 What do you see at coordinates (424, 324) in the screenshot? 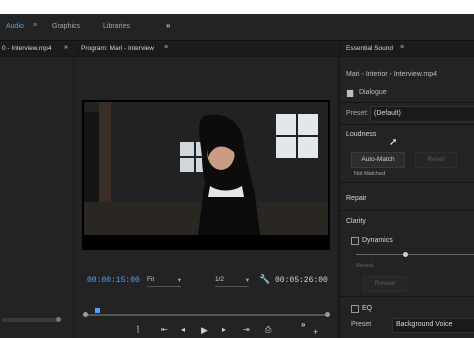
I see `eq-preset-value: Background Voice` at bounding box center [424, 324].